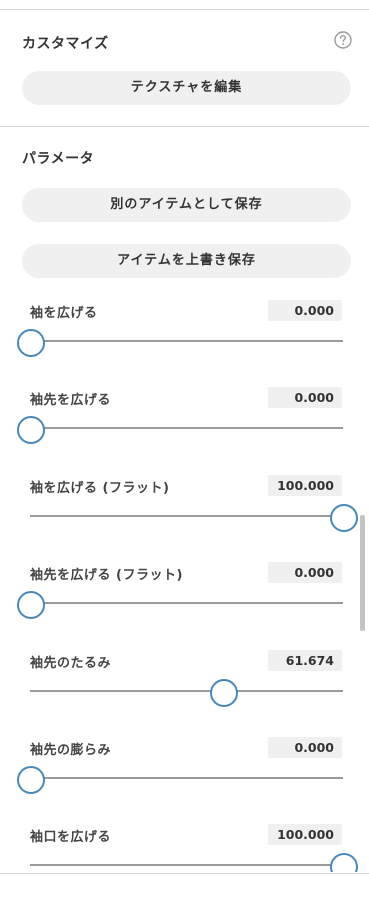 The image size is (369, 902). What do you see at coordinates (65, 44) in the screenshot?
I see `customize-section-title: カスタマイズ` at bounding box center [65, 44].